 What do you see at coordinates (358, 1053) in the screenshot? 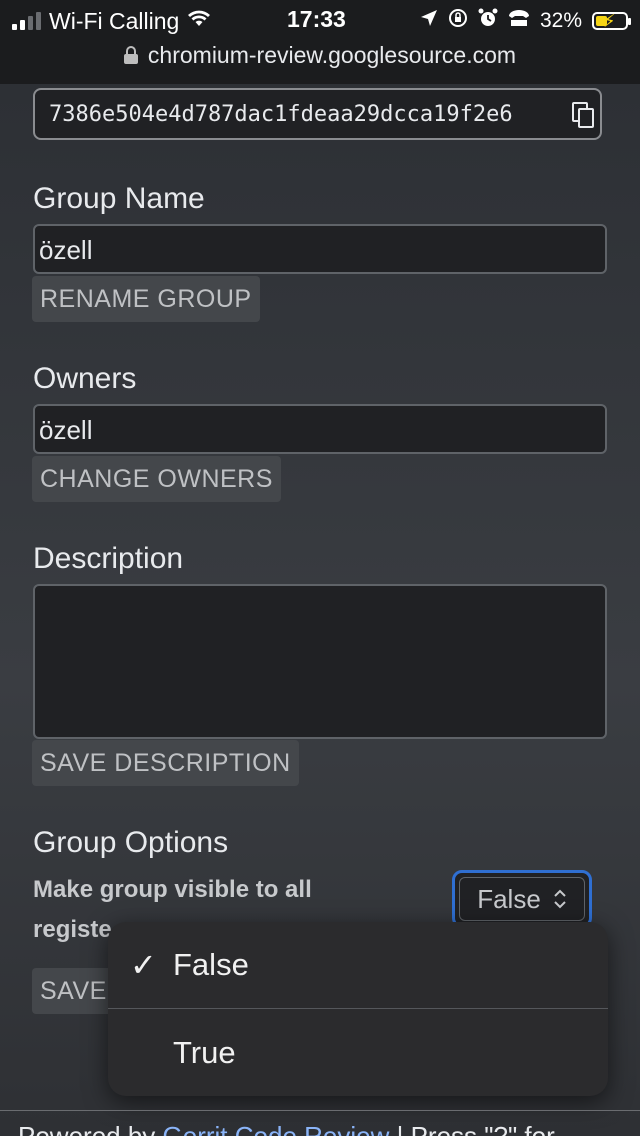
I see `dropdown-option-true: True` at bounding box center [358, 1053].